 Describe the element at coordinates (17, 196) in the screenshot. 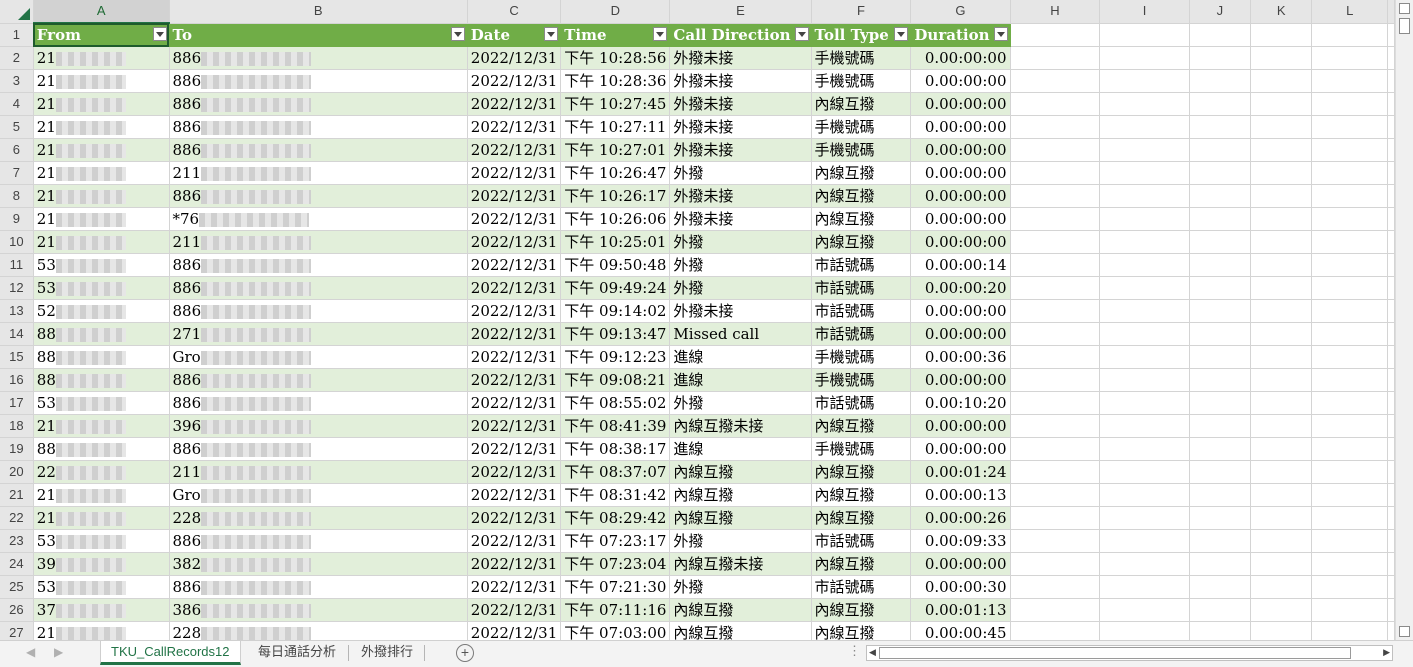

I see `row-header: 8` at that location.